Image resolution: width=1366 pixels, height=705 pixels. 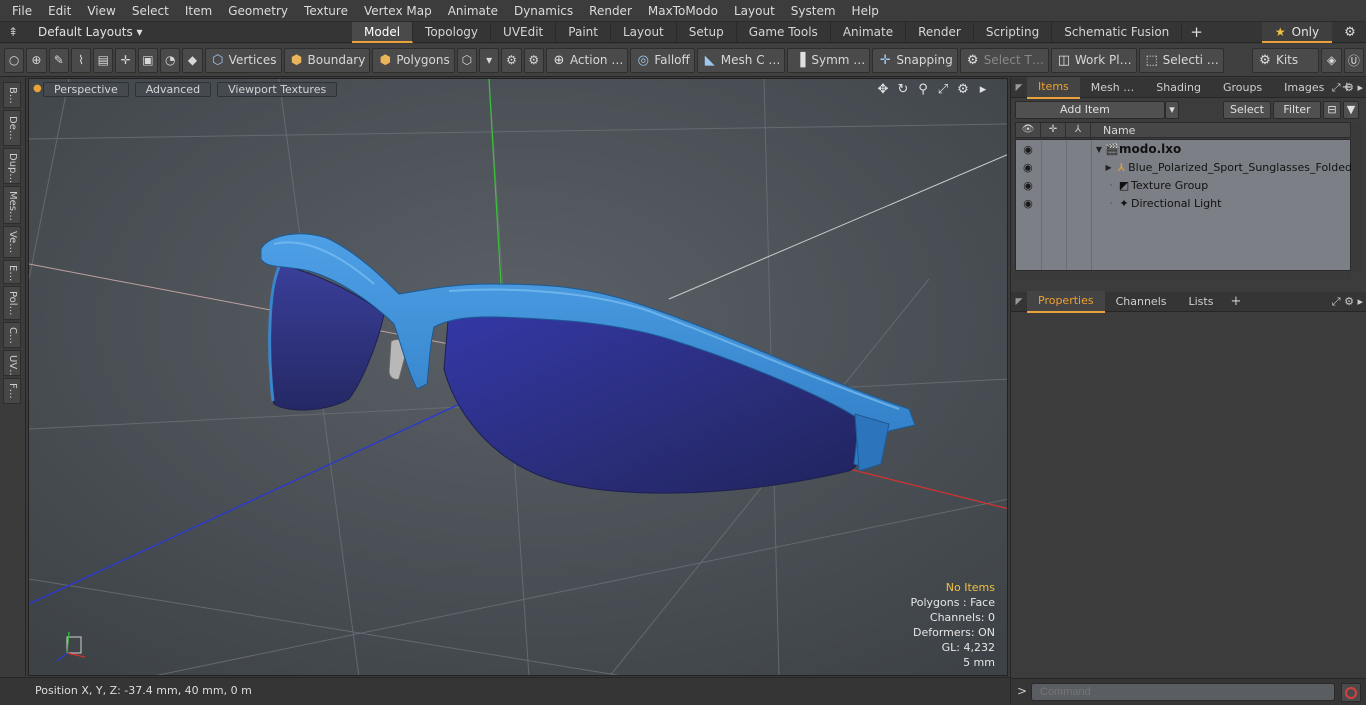 I want to click on gear-icon: ⚙, so click(x=1350, y=32).